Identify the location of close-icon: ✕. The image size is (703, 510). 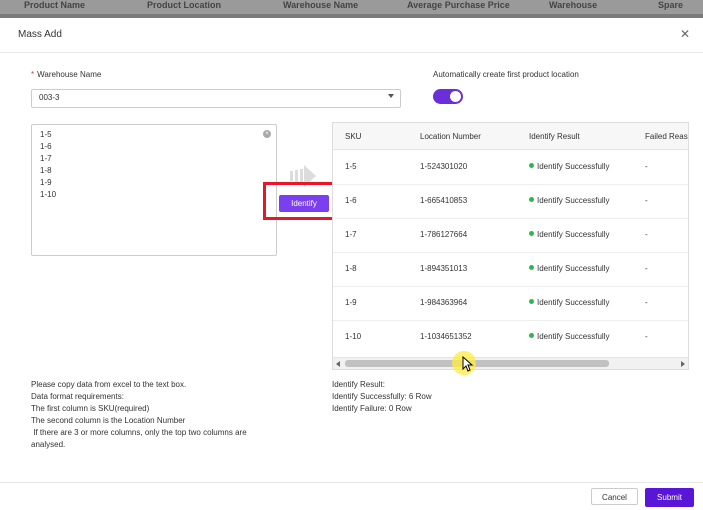
(685, 34).